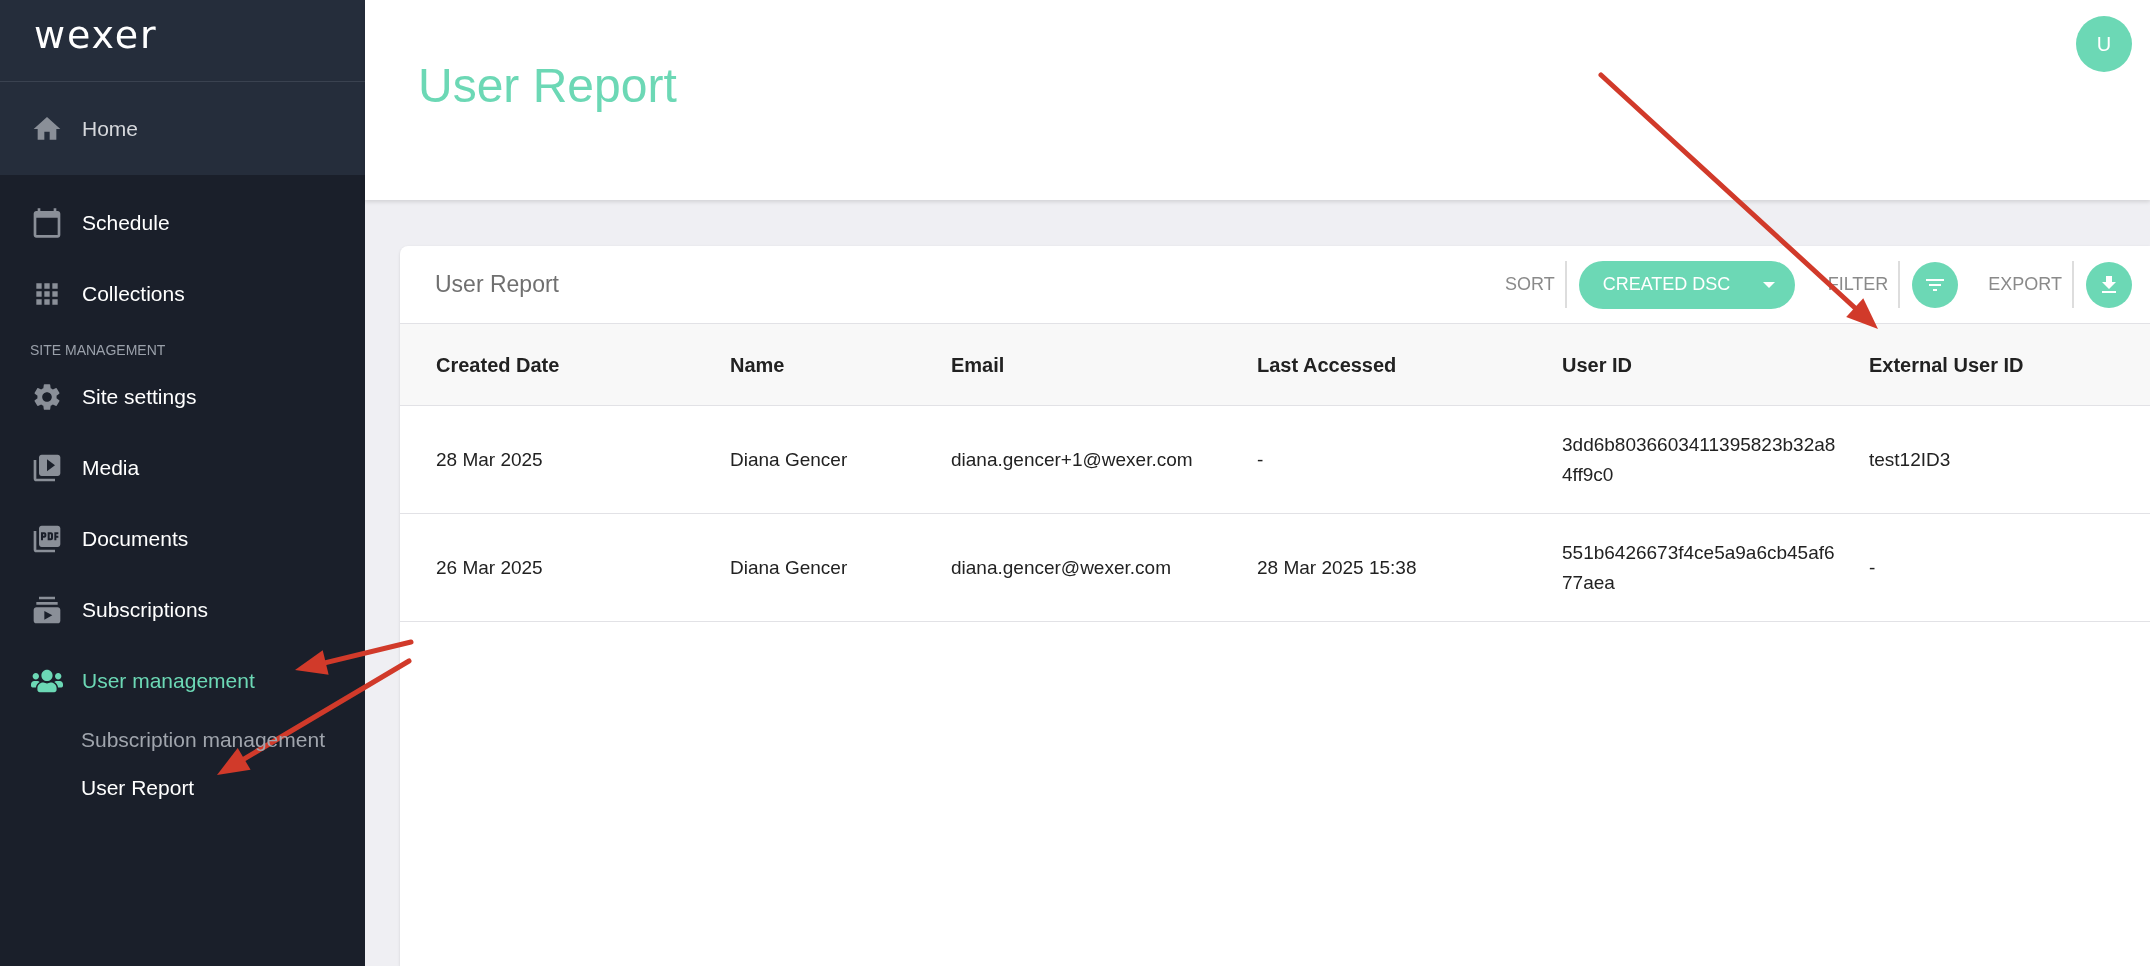  Describe the element at coordinates (497, 285) in the screenshot. I see `card-title: User Report` at that location.